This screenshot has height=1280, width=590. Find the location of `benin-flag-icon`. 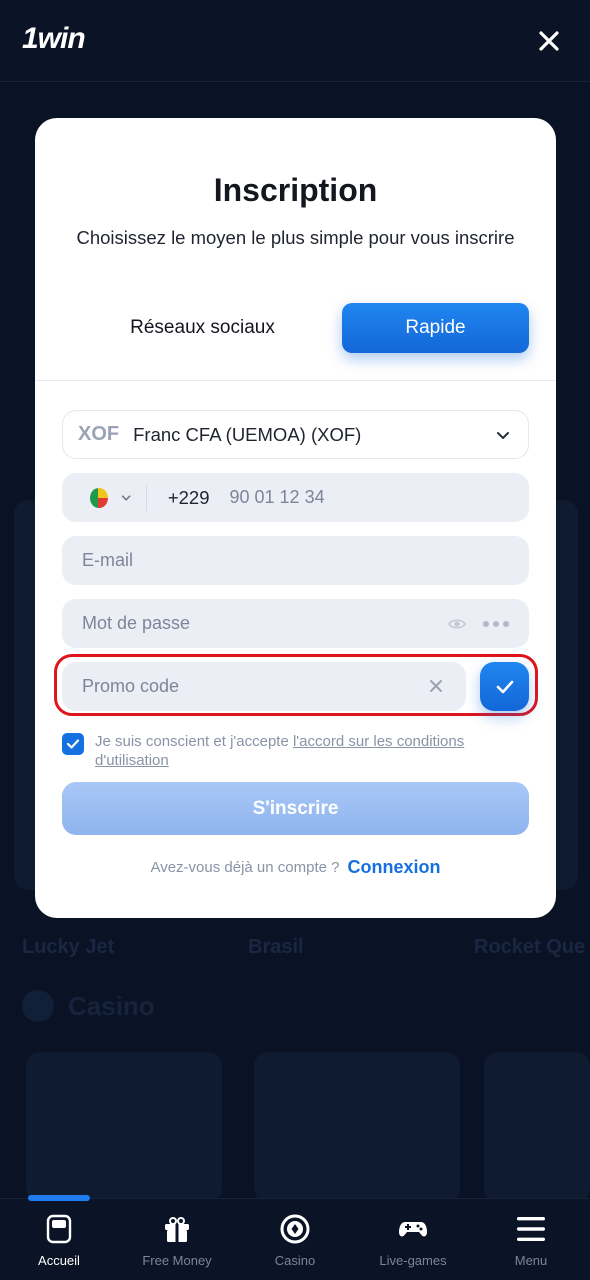

benin-flag-icon is located at coordinates (99, 497).